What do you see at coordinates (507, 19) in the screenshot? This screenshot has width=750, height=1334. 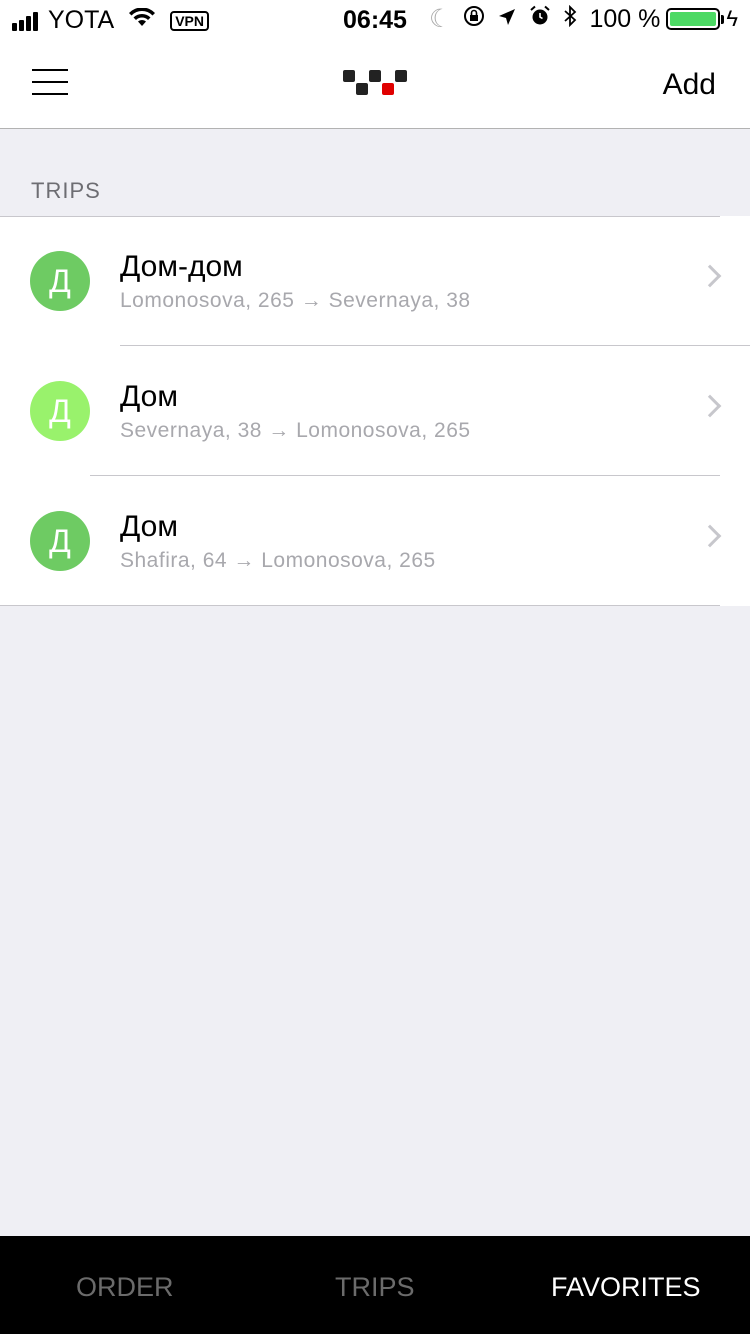 I see `location-arrow-icon` at bounding box center [507, 19].